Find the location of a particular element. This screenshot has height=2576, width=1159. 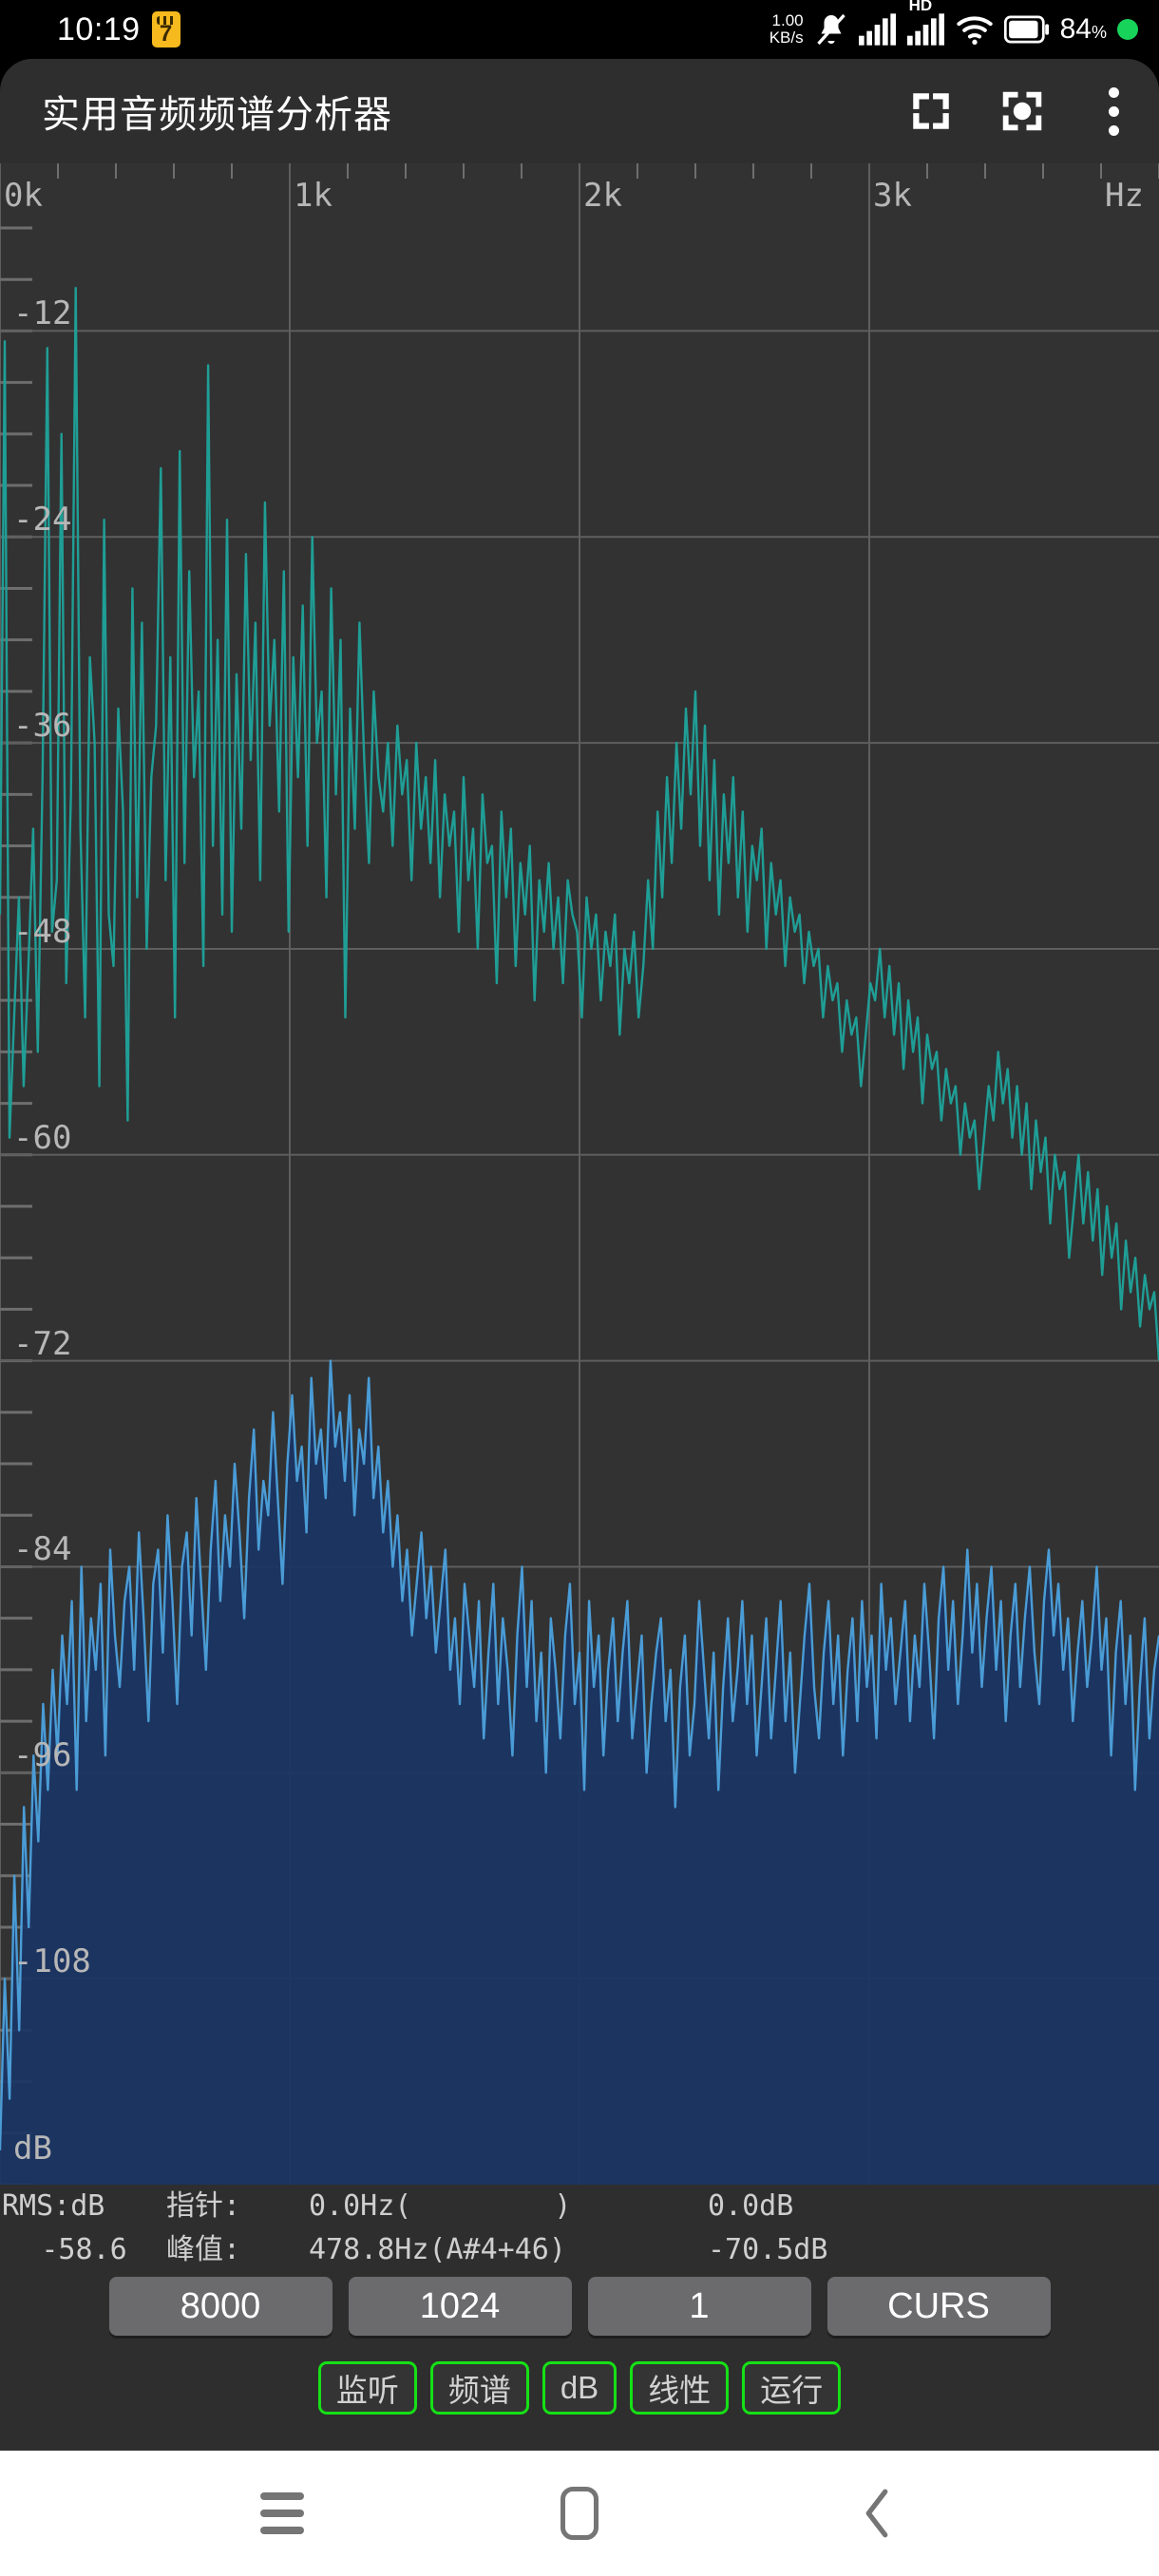

status-bar: 10:19 7 1.00 KB/s HD 84% is located at coordinates (579, 29).